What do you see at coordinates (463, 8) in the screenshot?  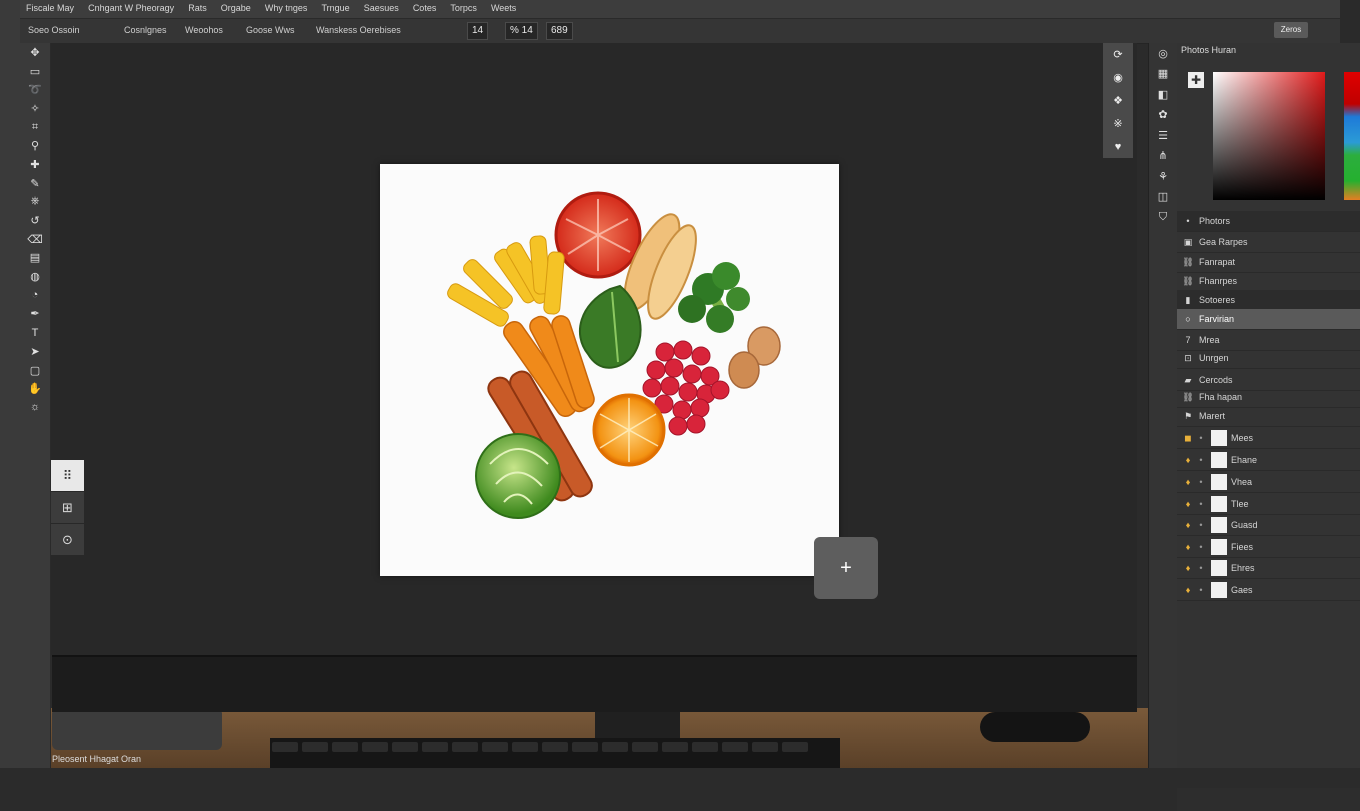 I see `menu-item: Torpcs` at bounding box center [463, 8].